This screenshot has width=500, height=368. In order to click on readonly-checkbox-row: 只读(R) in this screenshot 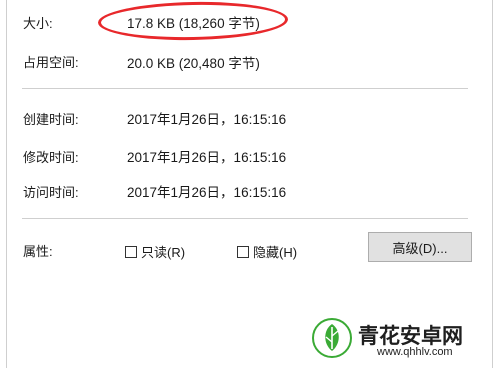, I will do `click(155, 251)`.